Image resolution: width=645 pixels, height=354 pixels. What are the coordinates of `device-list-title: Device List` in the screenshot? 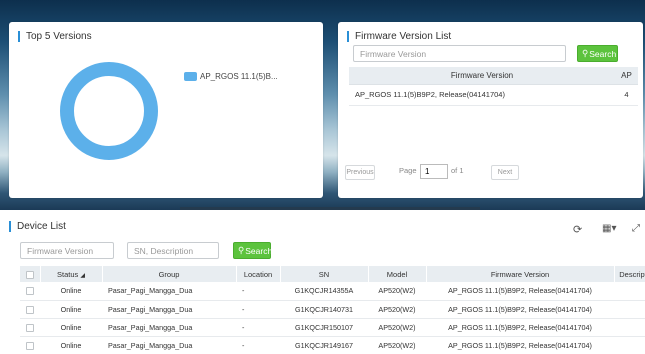 It's located at (37, 226).